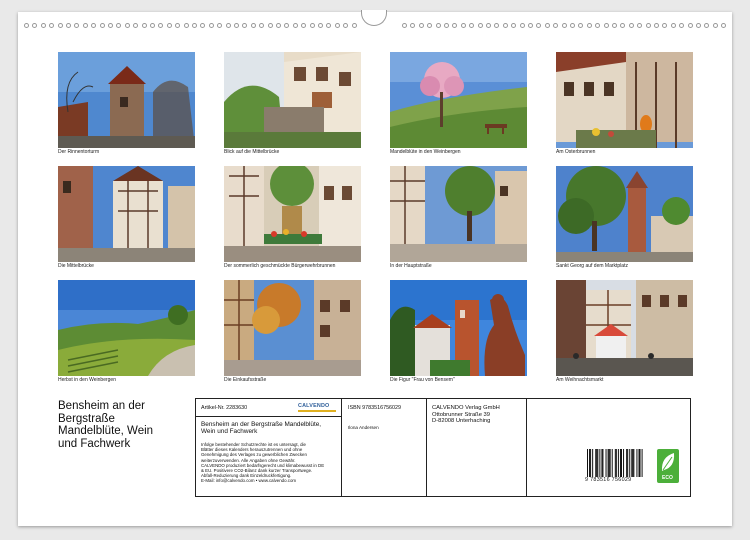 The image size is (750, 540). Describe the element at coordinates (292, 328) in the screenshot. I see `photo-einkaufsstrasse` at that location.